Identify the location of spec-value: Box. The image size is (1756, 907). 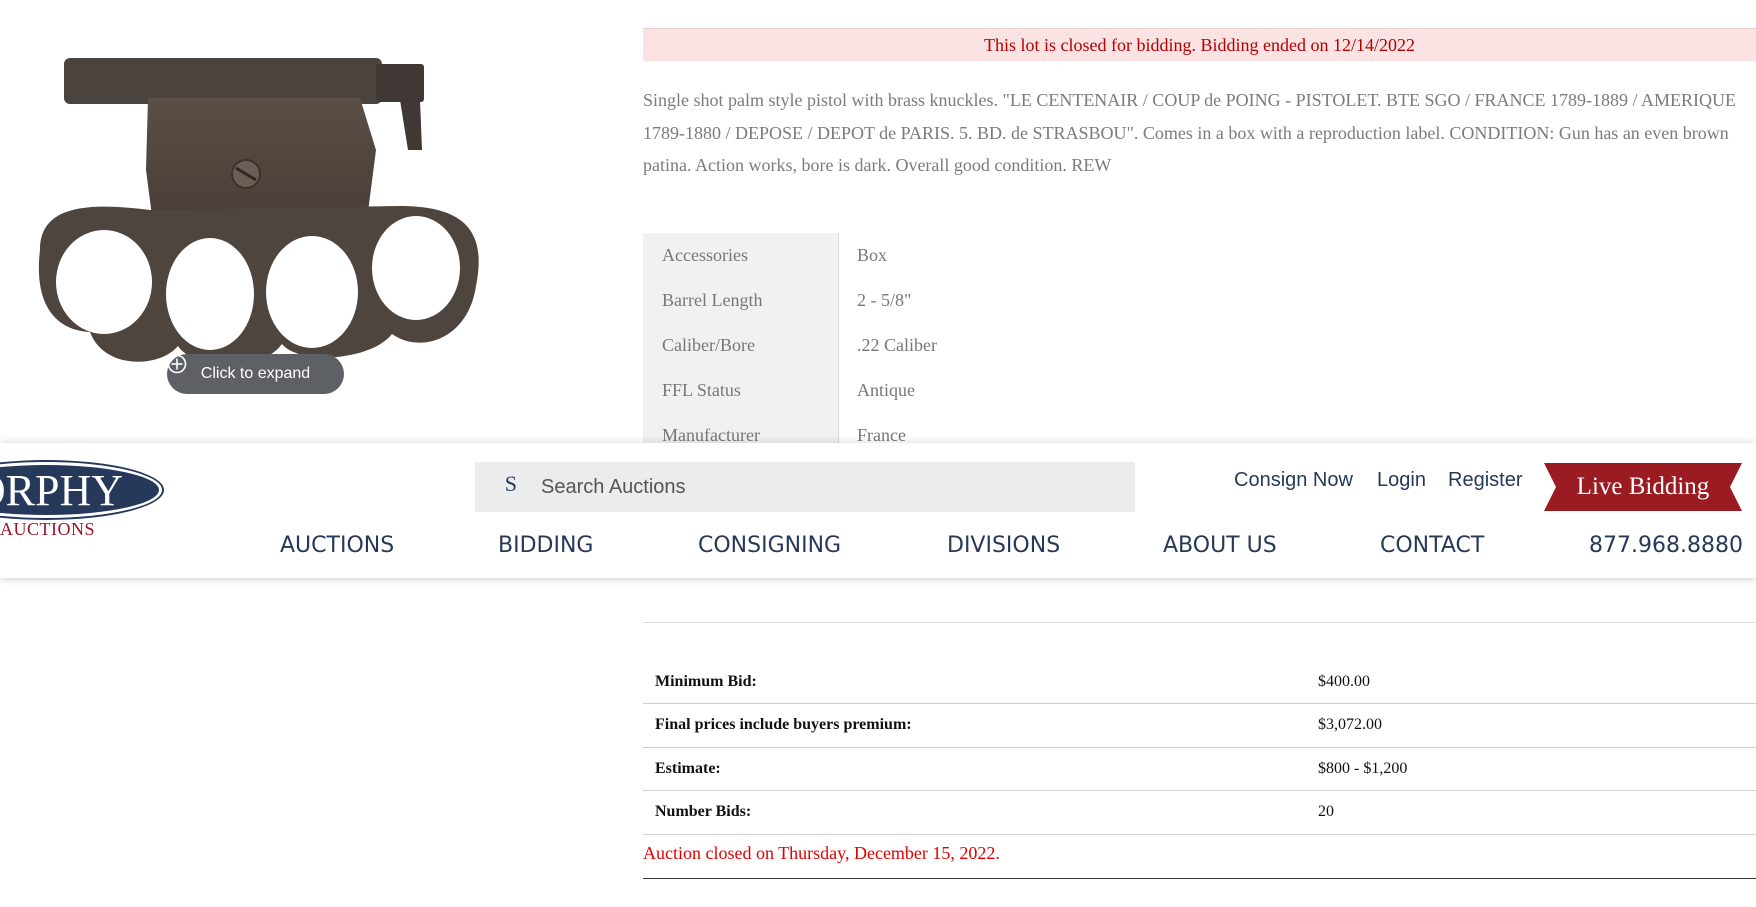
(872, 255).